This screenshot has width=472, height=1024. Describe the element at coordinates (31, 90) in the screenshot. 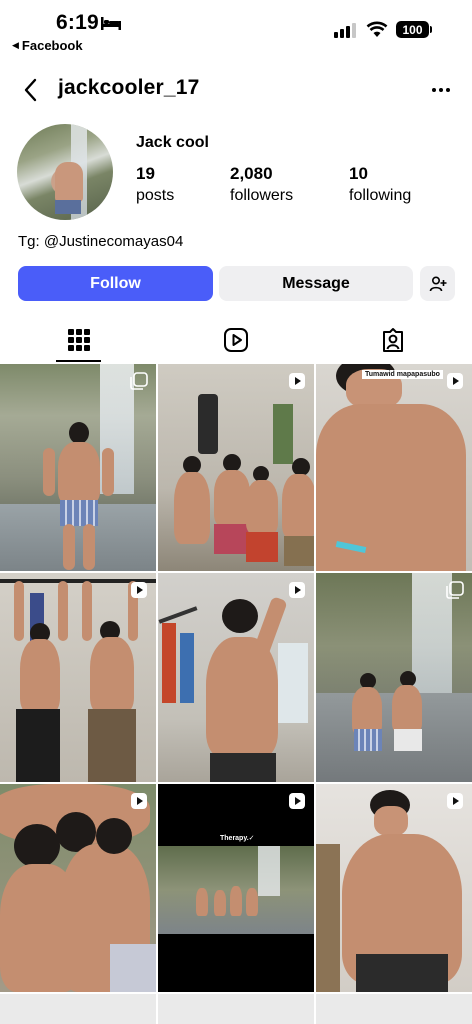

I see `back-arrow-icon` at that location.